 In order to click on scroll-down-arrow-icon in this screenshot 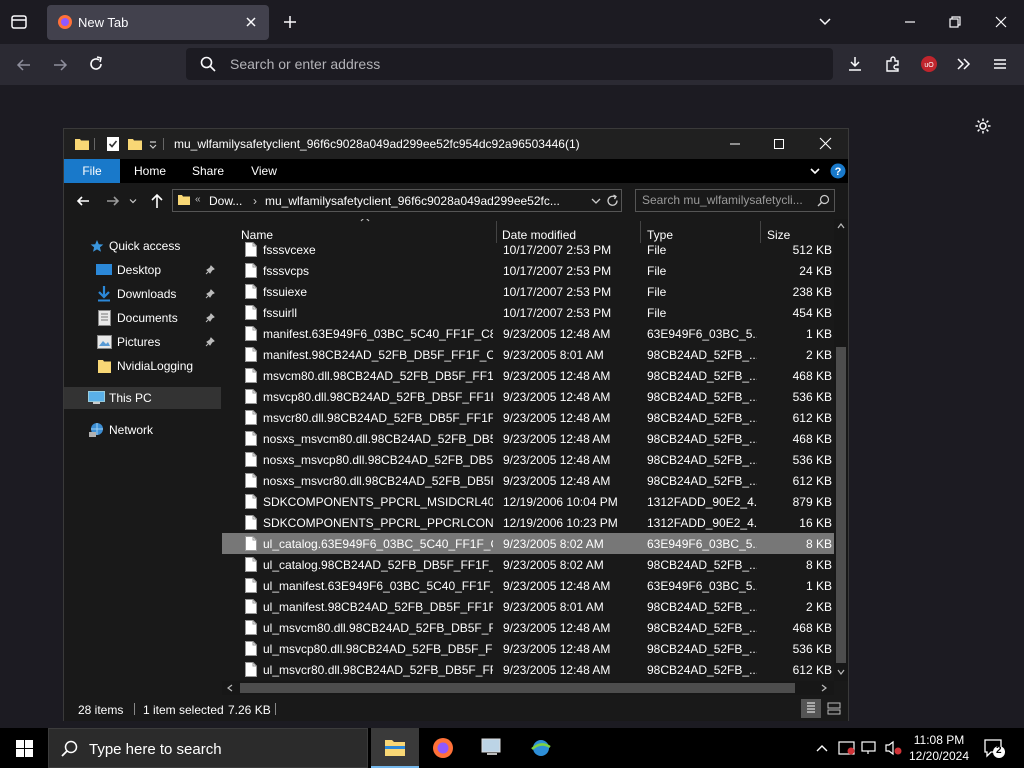, I will do `click(841, 672)`.